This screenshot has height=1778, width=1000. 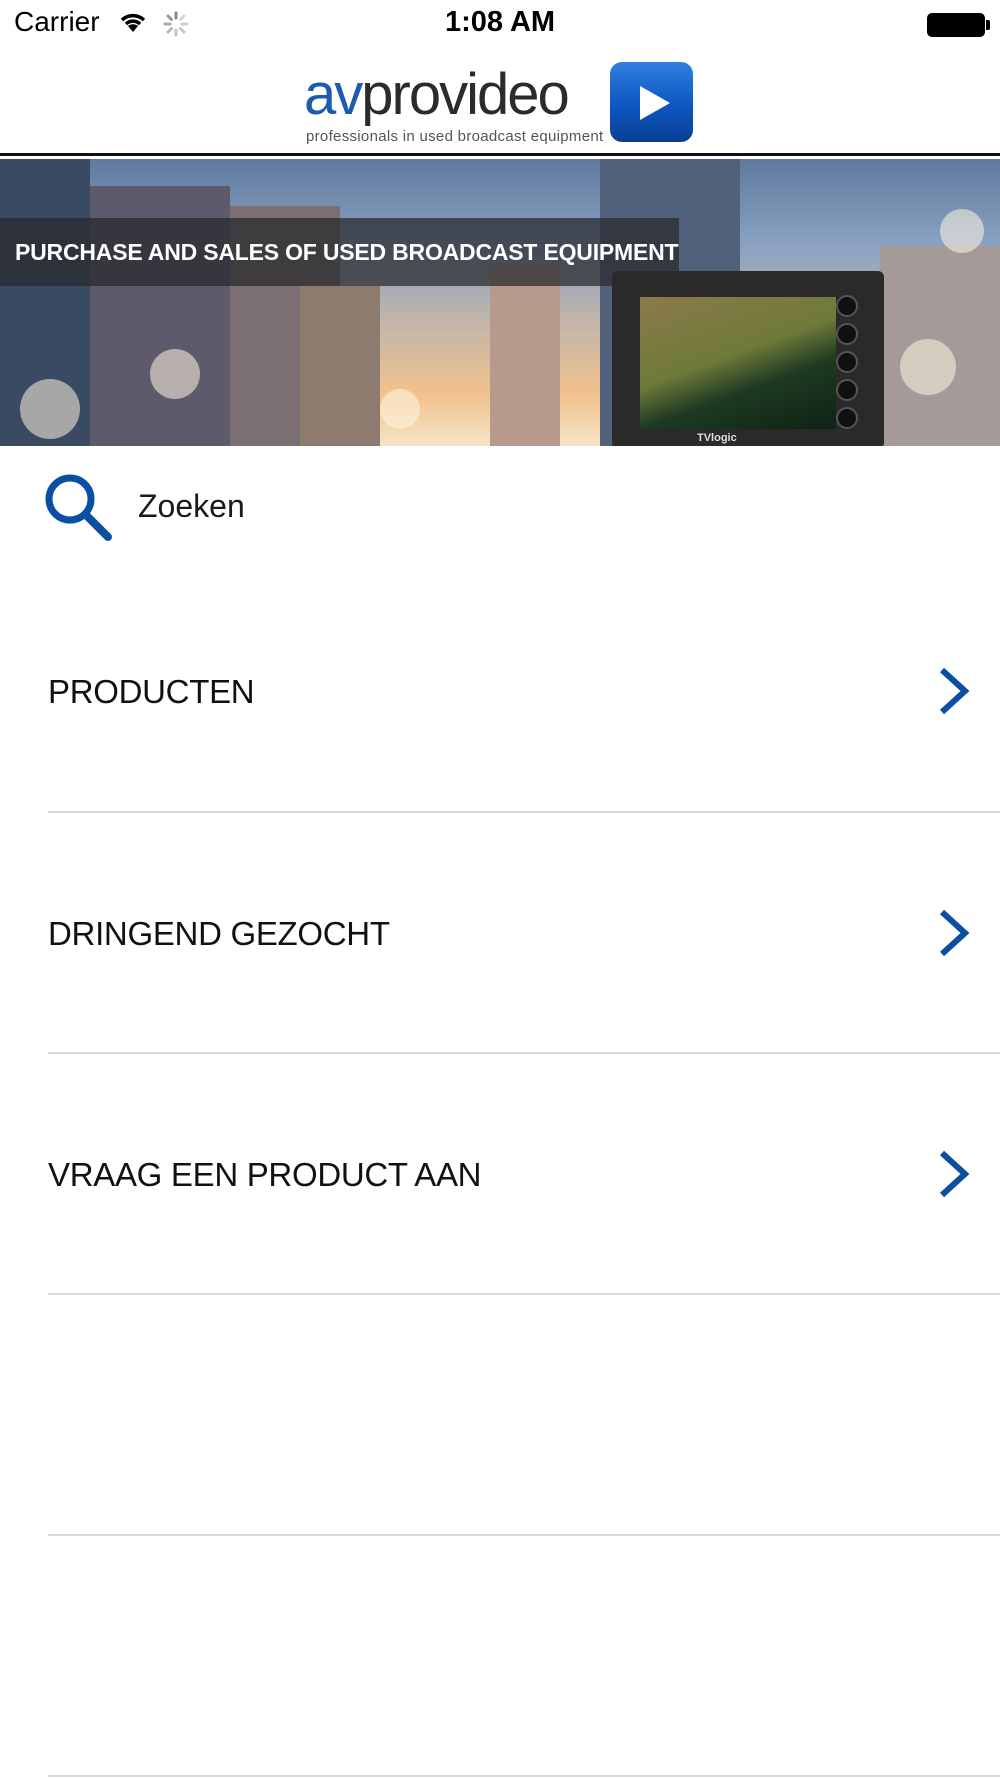 I want to click on monitor-image: TVlogic, so click(x=748, y=358).